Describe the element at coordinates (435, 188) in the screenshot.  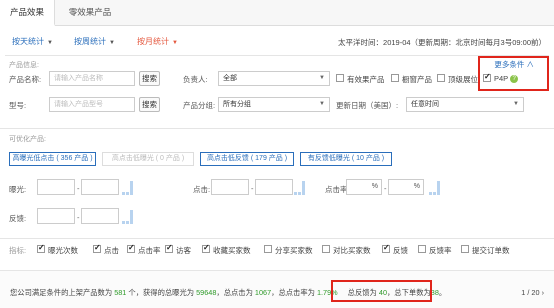
I see `ctr-spark-icon` at that location.